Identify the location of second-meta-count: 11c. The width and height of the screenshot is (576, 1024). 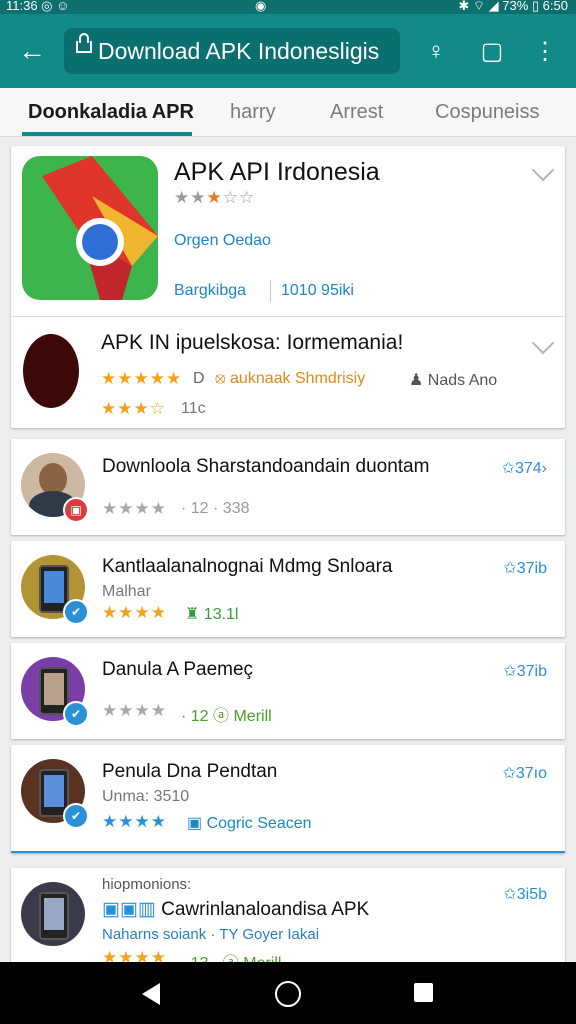
(193, 408).